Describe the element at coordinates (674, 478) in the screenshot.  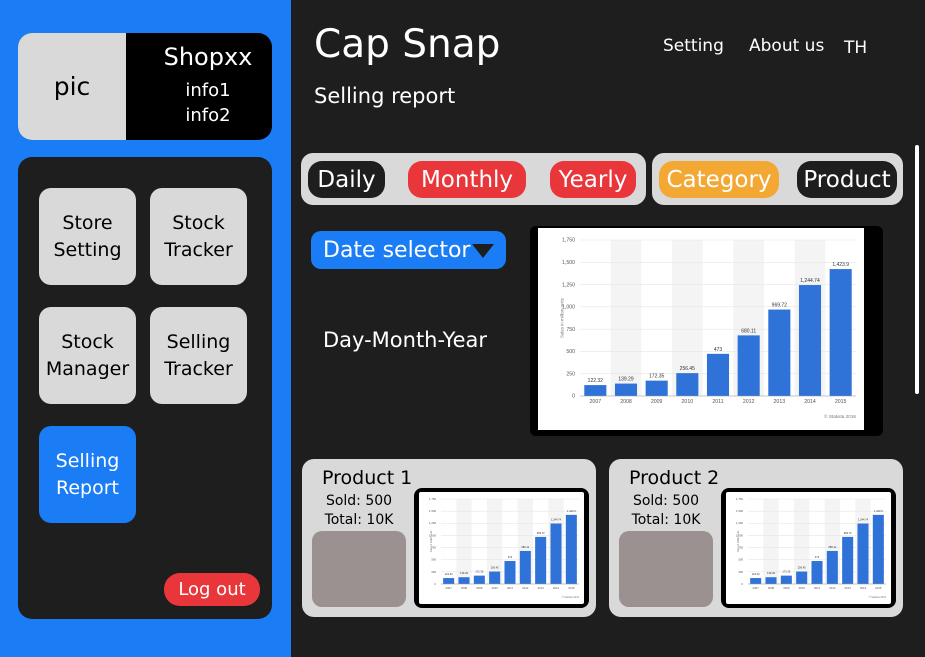
I see `product-name: Product 2` at that location.